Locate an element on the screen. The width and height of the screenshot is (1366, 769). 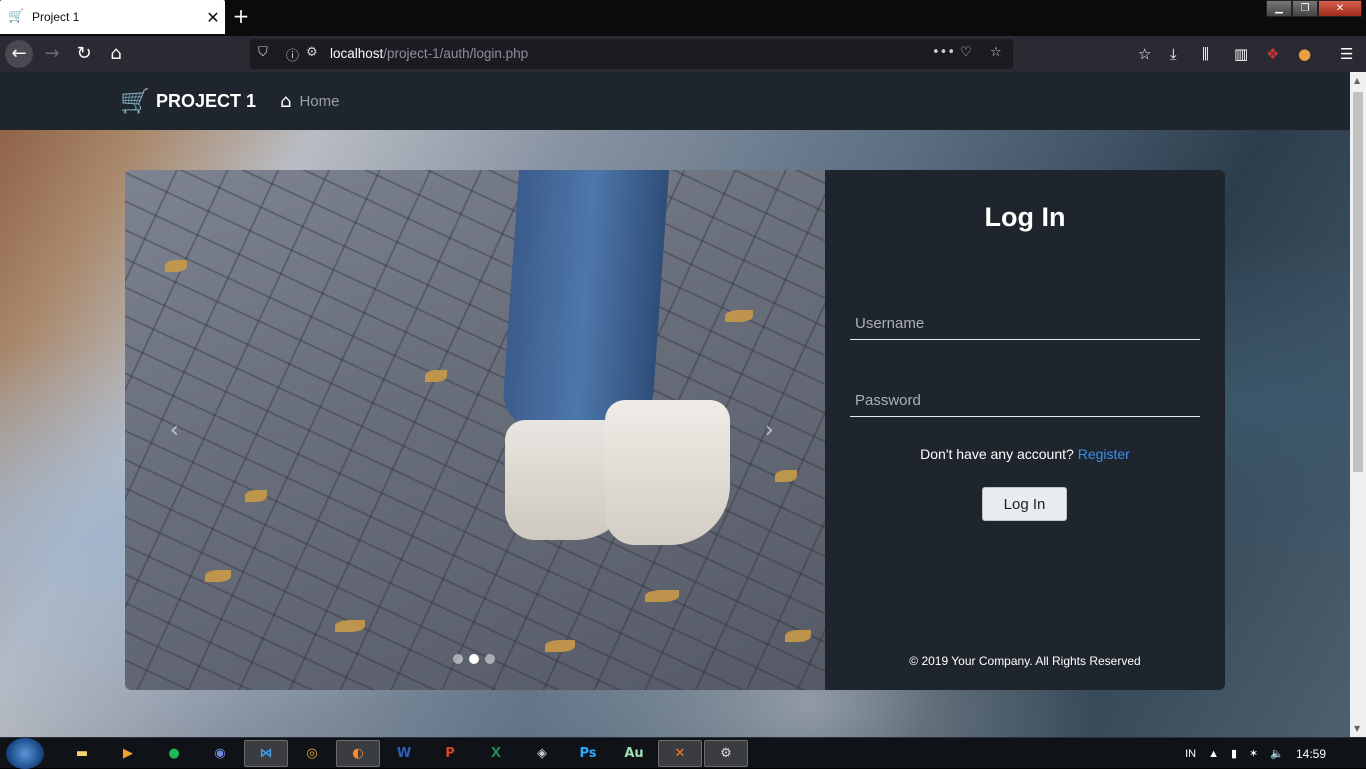
forward-arrow-icon: → is located at coordinates (52, 54).